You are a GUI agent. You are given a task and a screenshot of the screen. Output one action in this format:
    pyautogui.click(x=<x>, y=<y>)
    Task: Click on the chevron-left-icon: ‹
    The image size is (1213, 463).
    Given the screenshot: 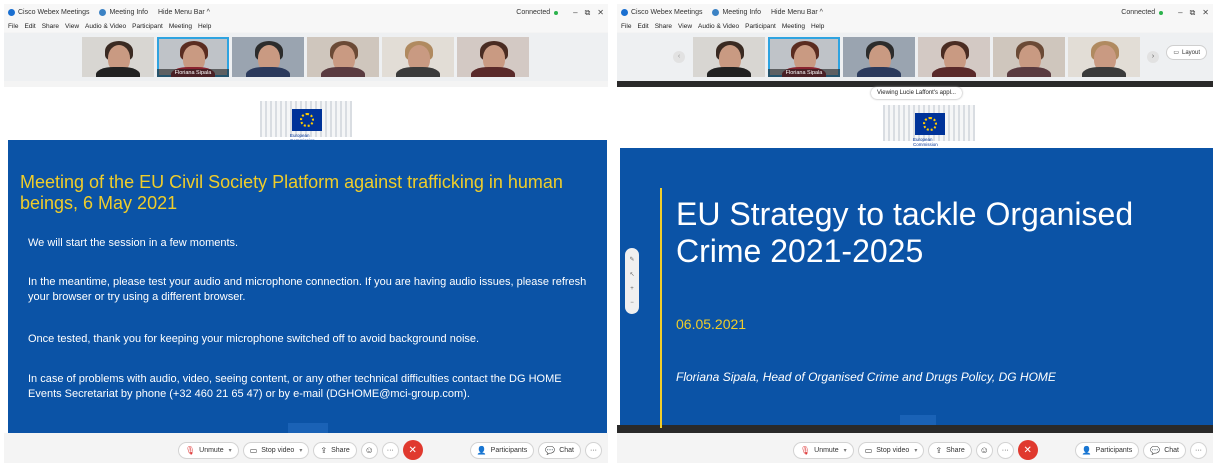 What is the action you would take?
    pyautogui.click(x=679, y=56)
    